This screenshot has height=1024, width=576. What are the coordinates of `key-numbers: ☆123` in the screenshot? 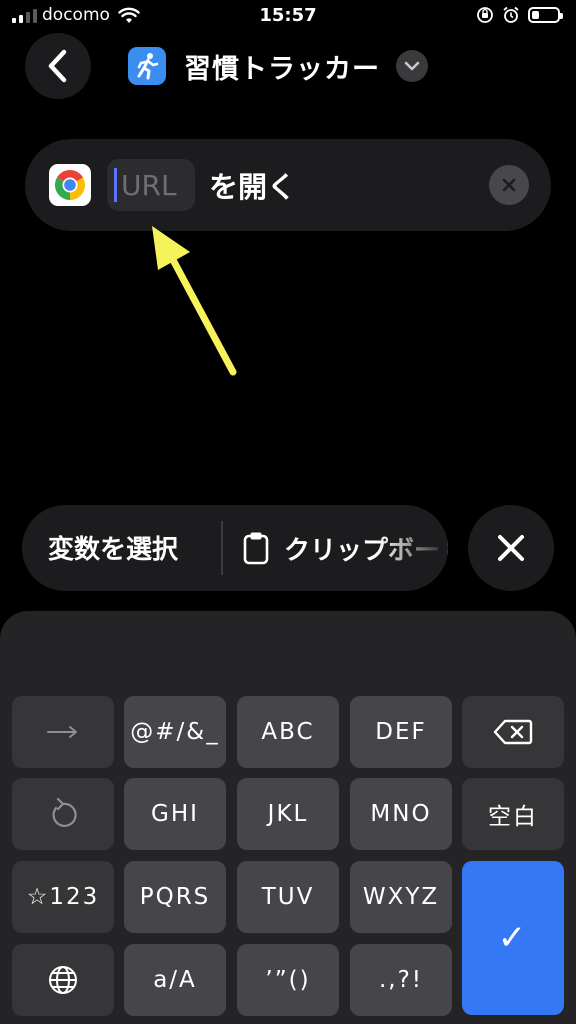 It's located at (63, 897).